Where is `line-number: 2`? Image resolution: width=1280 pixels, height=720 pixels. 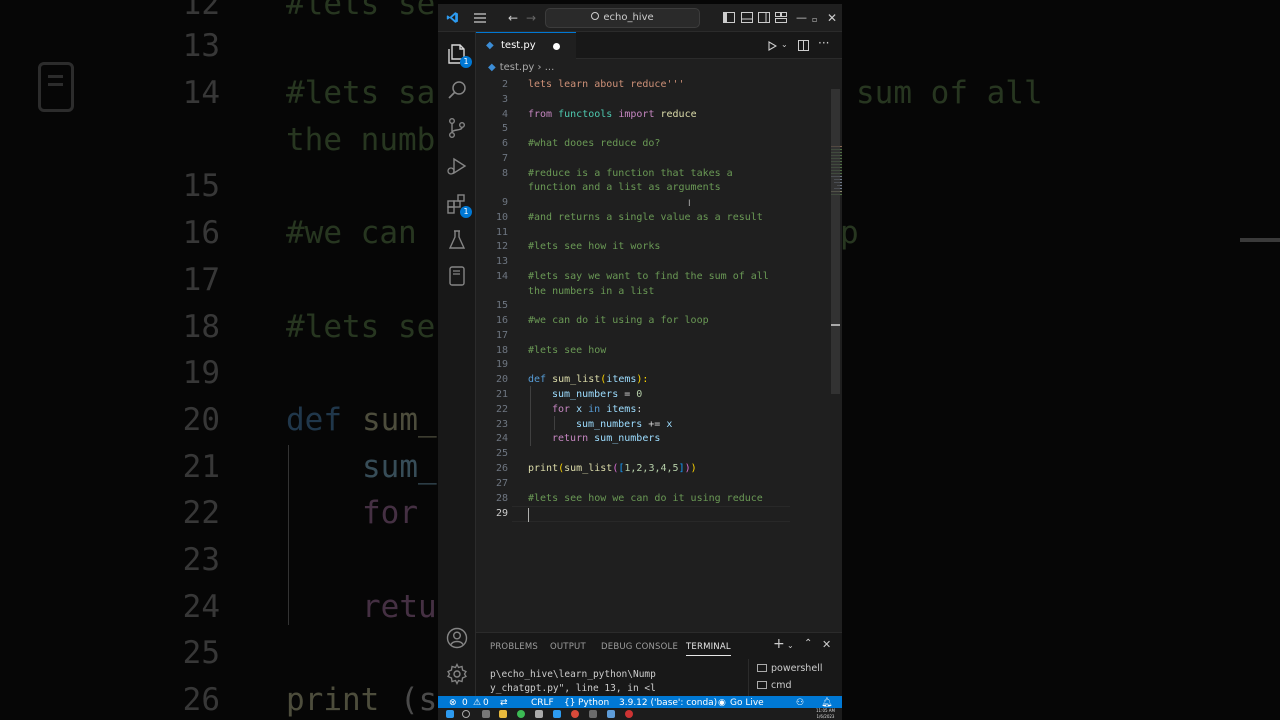 line-number: 2 is located at coordinates (504, 84).